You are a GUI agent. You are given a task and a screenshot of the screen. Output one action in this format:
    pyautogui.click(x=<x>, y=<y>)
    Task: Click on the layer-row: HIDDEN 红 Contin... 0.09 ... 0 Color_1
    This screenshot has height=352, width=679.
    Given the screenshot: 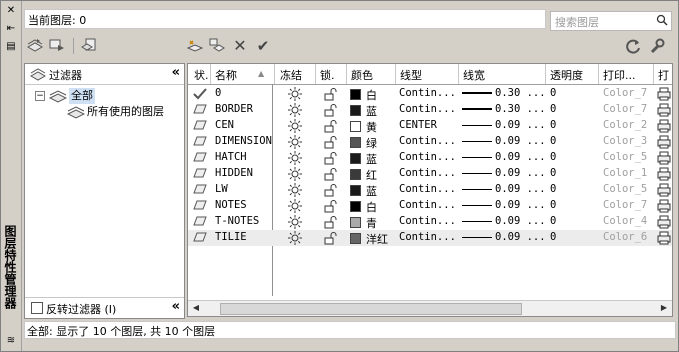 What is the action you would take?
    pyautogui.click(x=430, y=174)
    